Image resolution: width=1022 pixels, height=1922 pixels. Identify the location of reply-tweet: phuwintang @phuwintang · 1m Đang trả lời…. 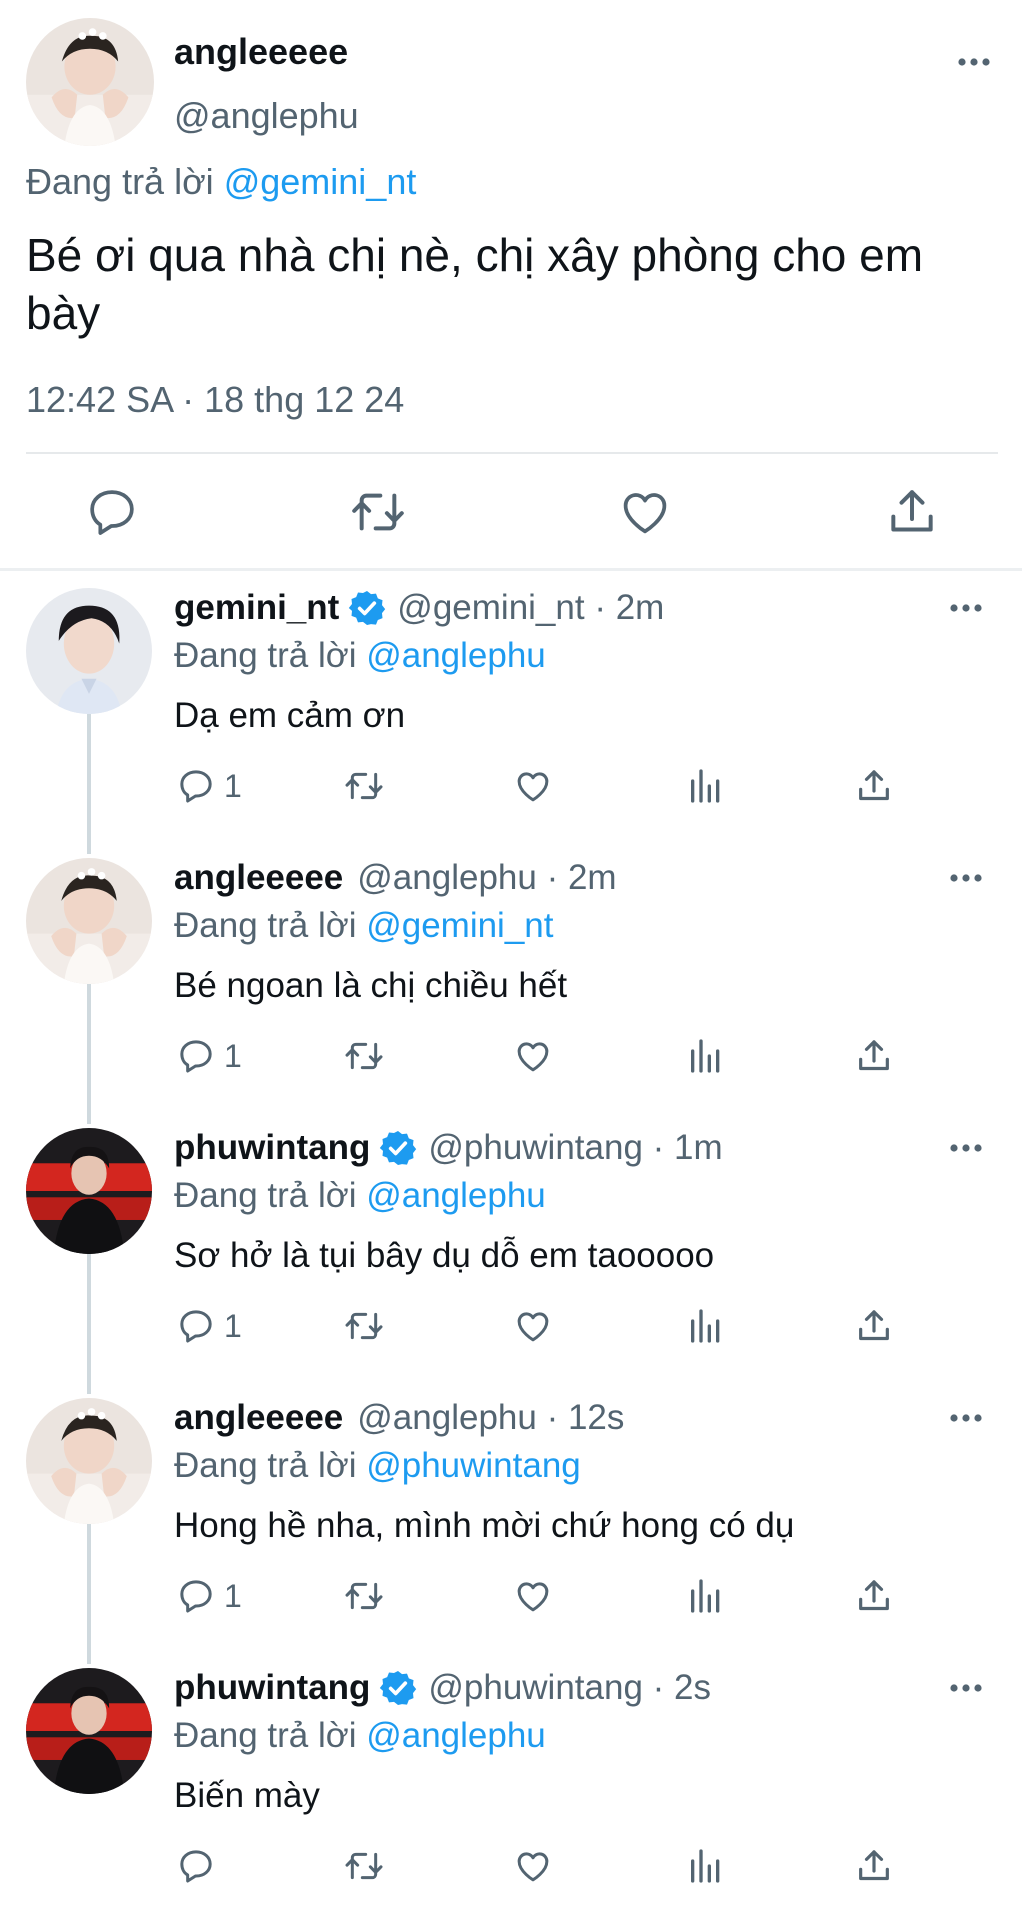
(511, 1247).